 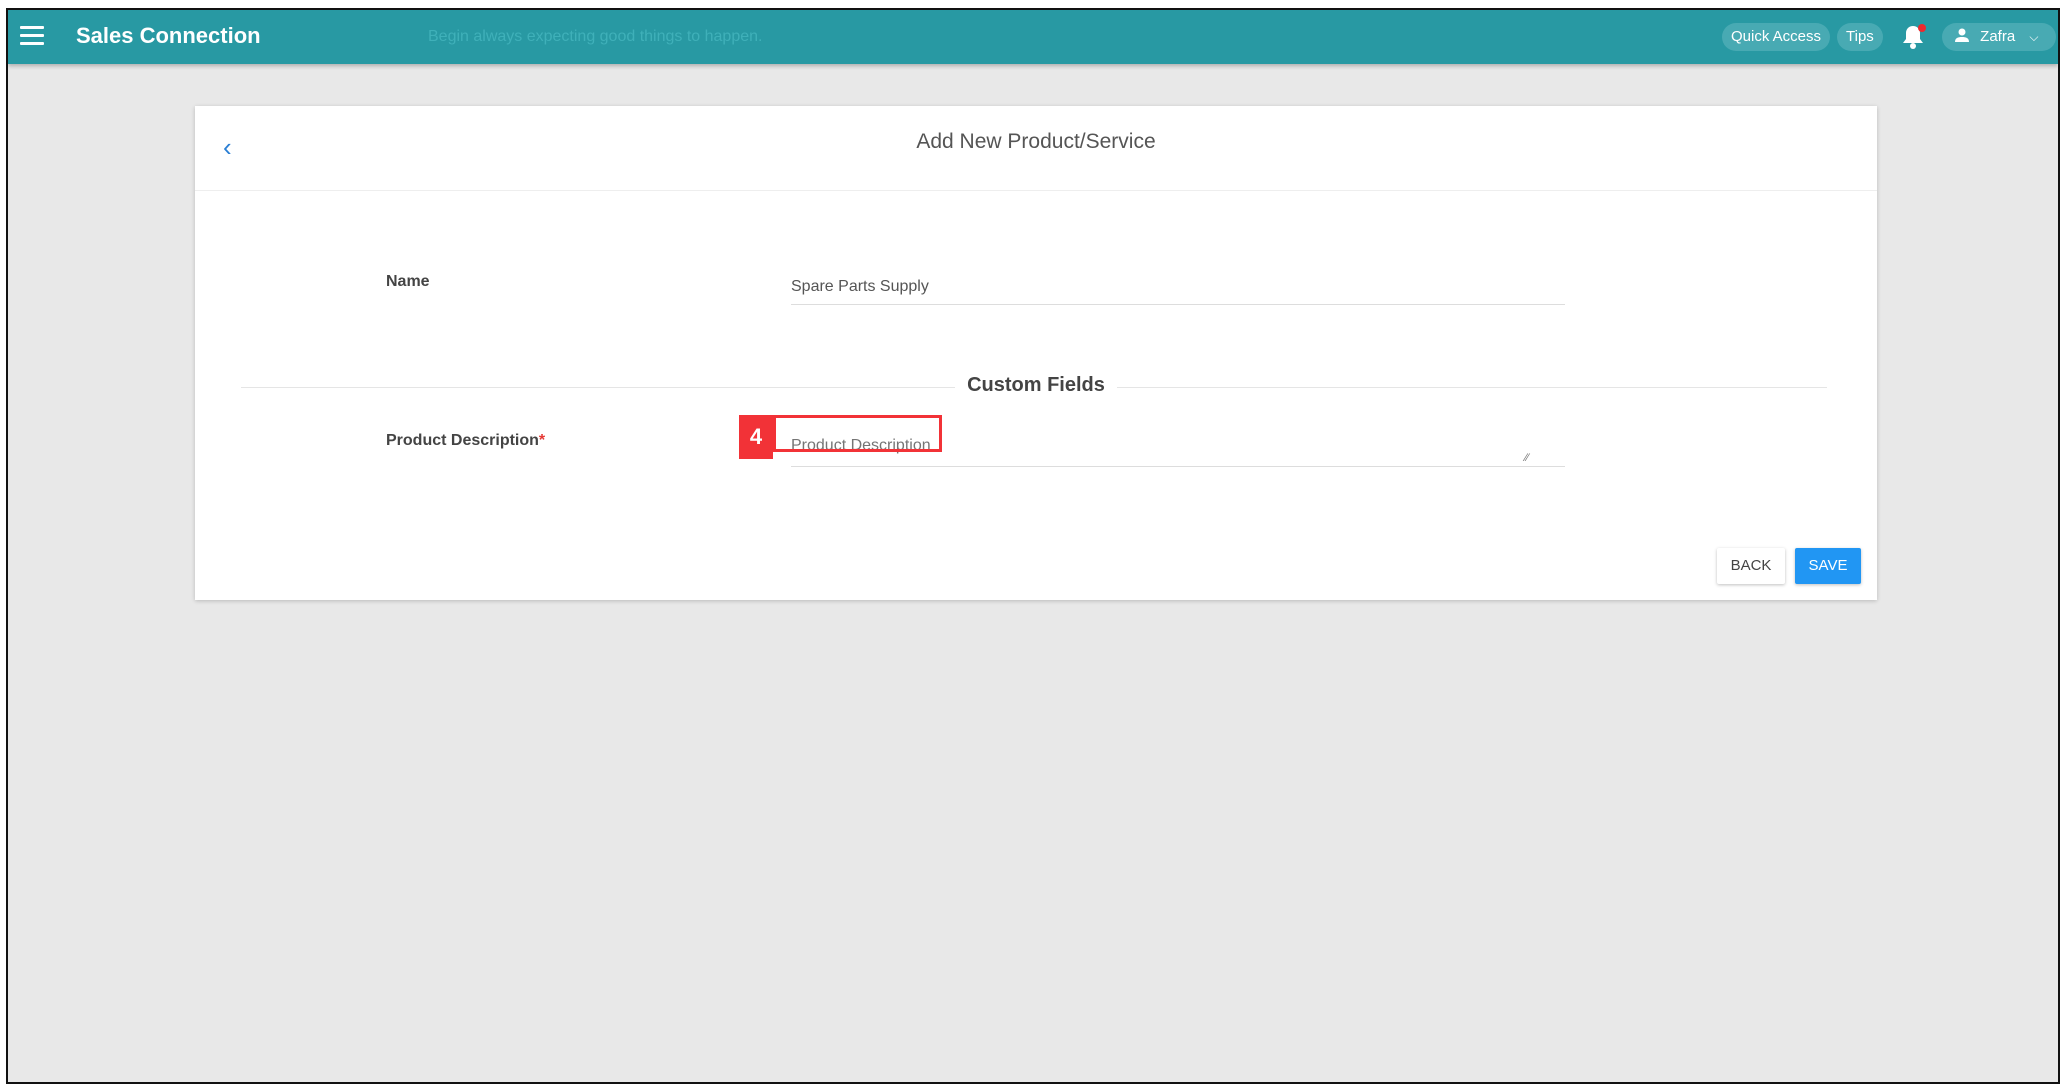 I want to click on notification-bell-icon, so click(x=1914, y=37).